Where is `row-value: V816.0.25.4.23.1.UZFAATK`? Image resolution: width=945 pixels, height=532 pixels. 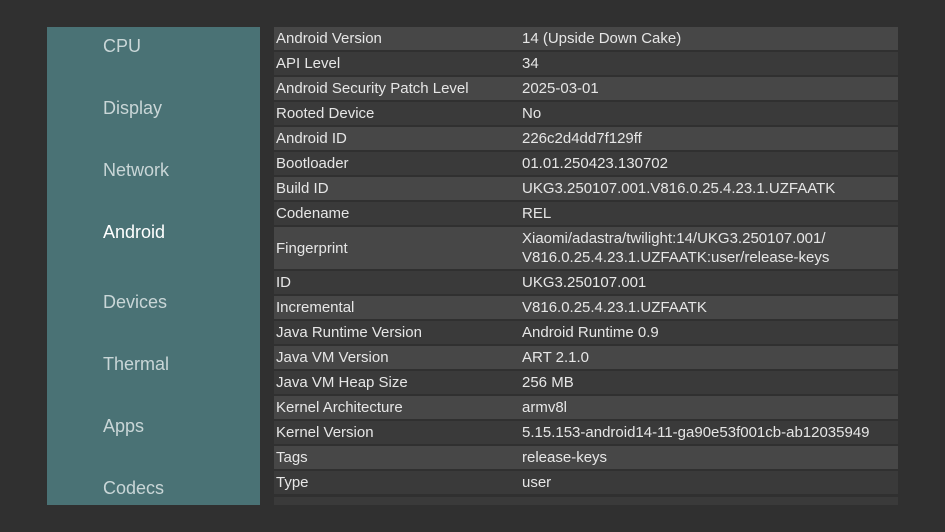
row-value: V816.0.25.4.23.1.UZFAATK is located at coordinates (614, 307).